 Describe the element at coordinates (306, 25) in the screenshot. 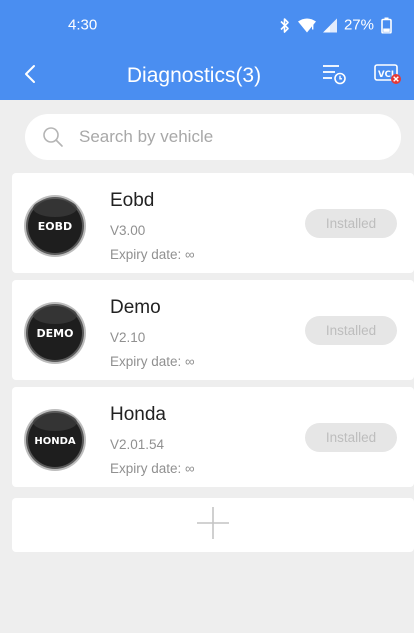

I see `wifi-icon` at that location.